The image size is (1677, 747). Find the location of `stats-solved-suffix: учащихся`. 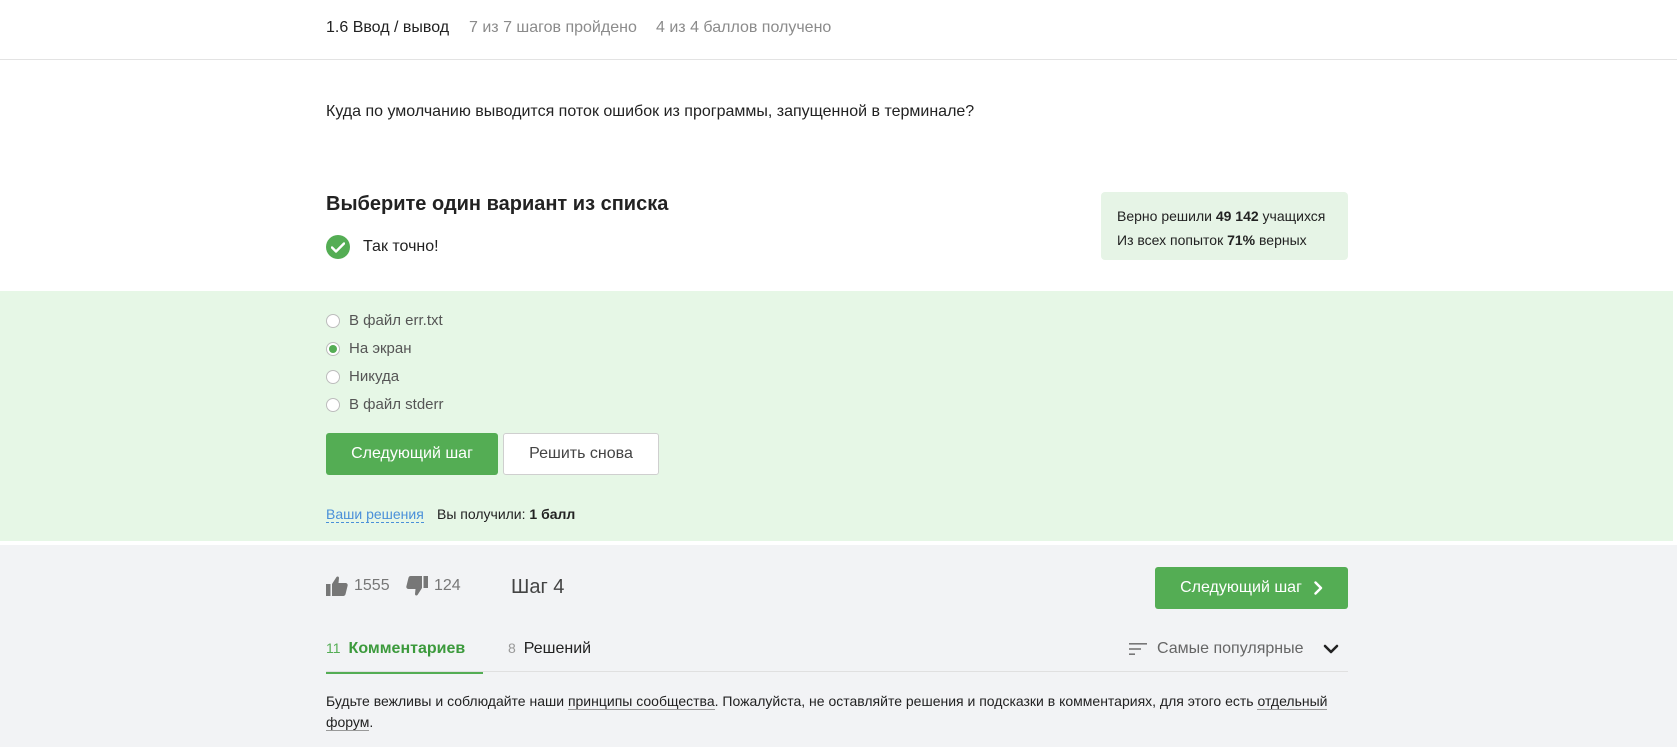

stats-solved-suffix: учащихся is located at coordinates (1292, 216).